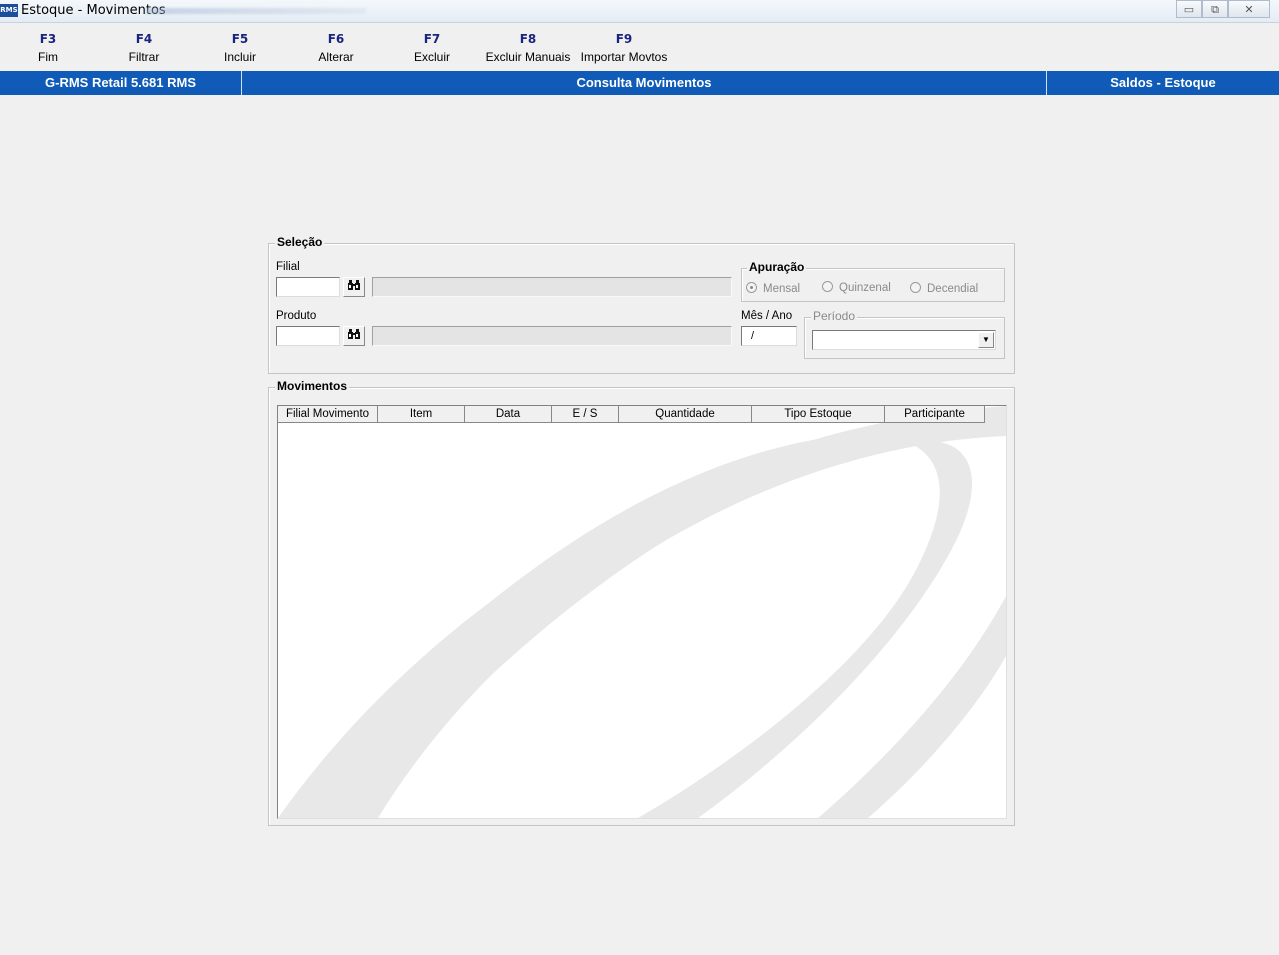  Describe the element at coordinates (528, 57) in the screenshot. I see `toolbar-label: Excluir Manuais` at that location.